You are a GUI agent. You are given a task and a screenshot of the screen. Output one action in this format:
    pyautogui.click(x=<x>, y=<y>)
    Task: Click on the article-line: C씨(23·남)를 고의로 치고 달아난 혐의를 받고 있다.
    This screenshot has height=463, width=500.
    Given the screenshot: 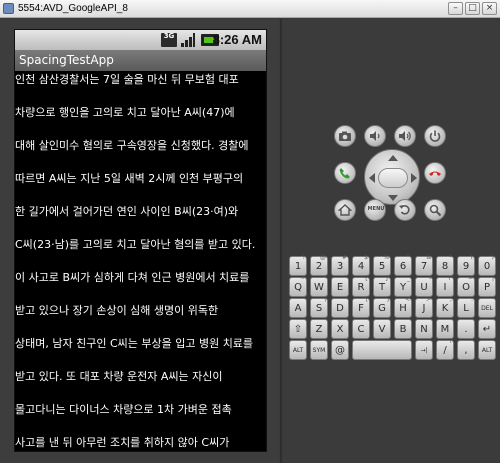 What is the action you would take?
    pyautogui.click(x=135, y=244)
    